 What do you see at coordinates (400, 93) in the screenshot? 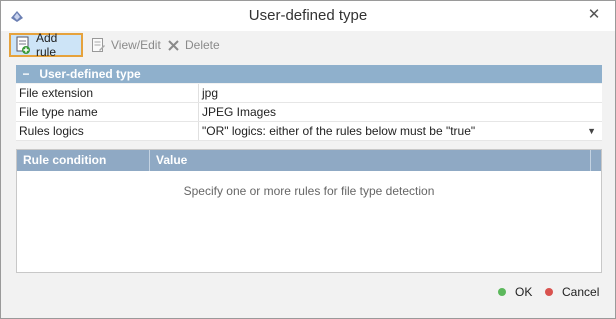
I see `file-extension-field: jpg` at bounding box center [400, 93].